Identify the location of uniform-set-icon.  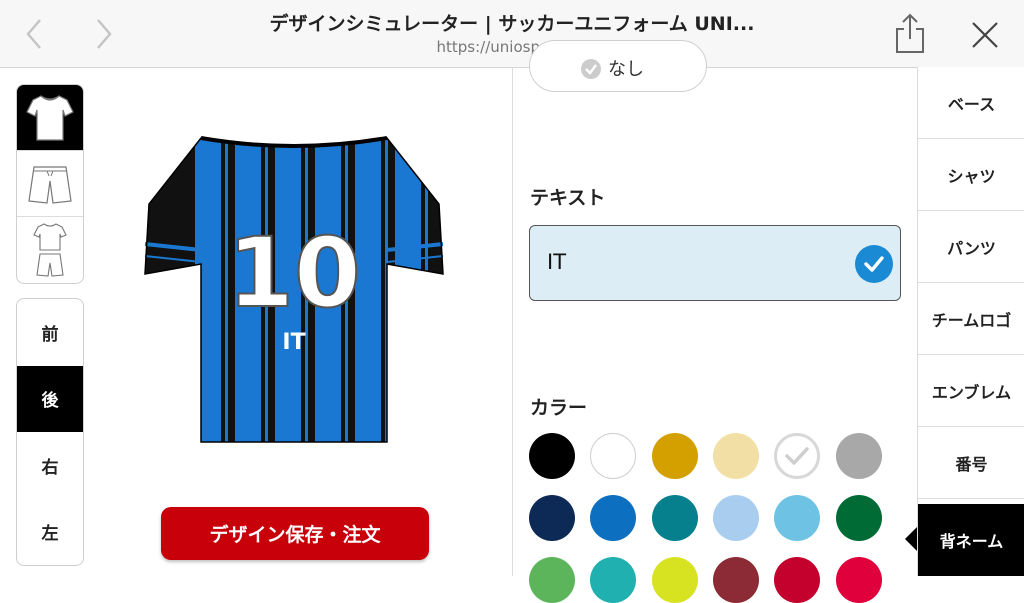
(50, 250).